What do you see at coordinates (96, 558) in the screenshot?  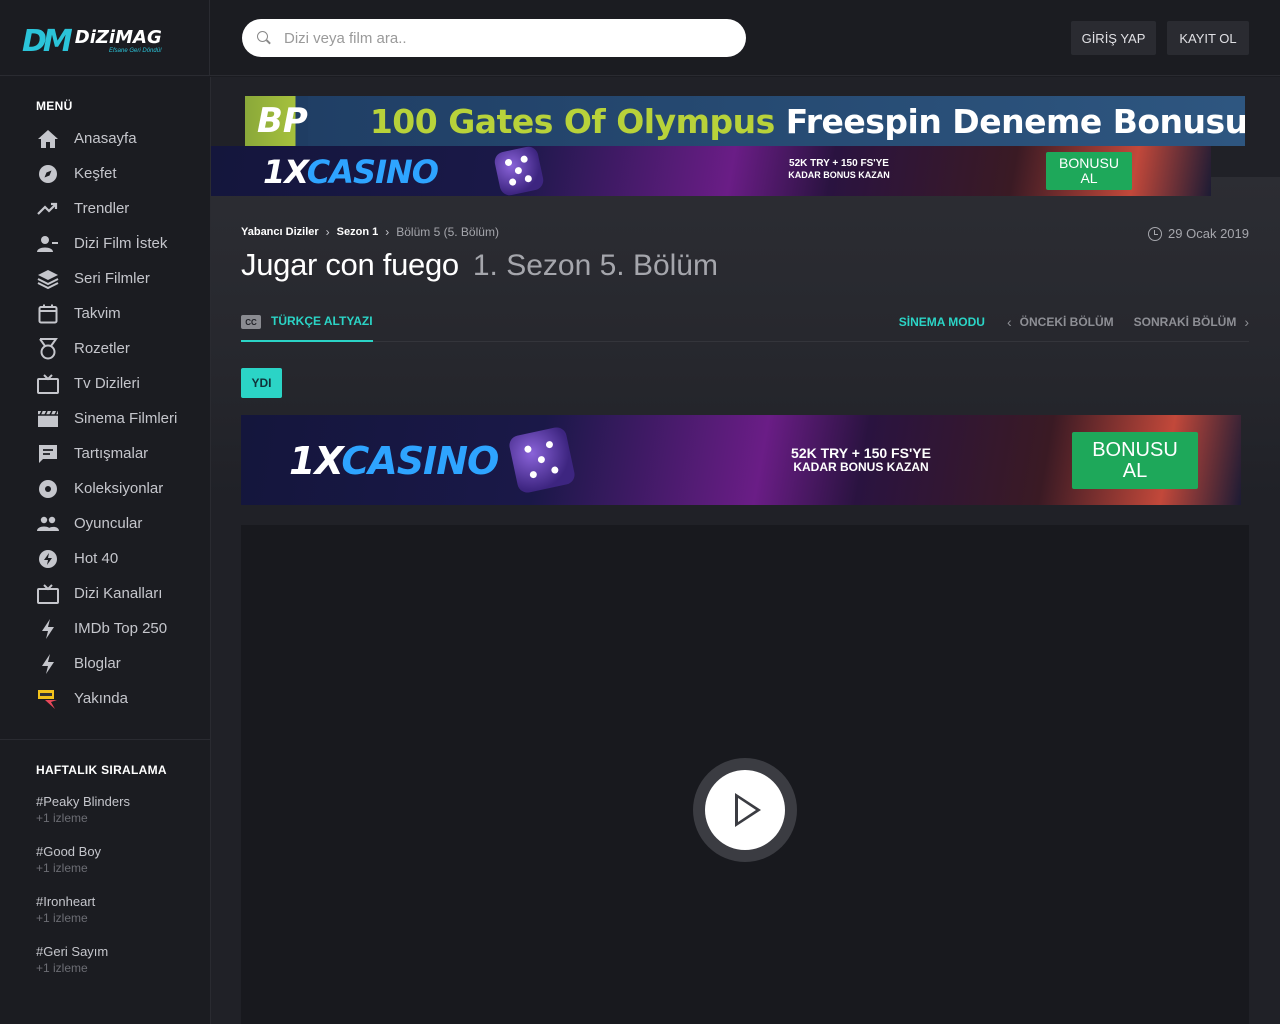 I see `sidebar-item-label: Hot 40` at bounding box center [96, 558].